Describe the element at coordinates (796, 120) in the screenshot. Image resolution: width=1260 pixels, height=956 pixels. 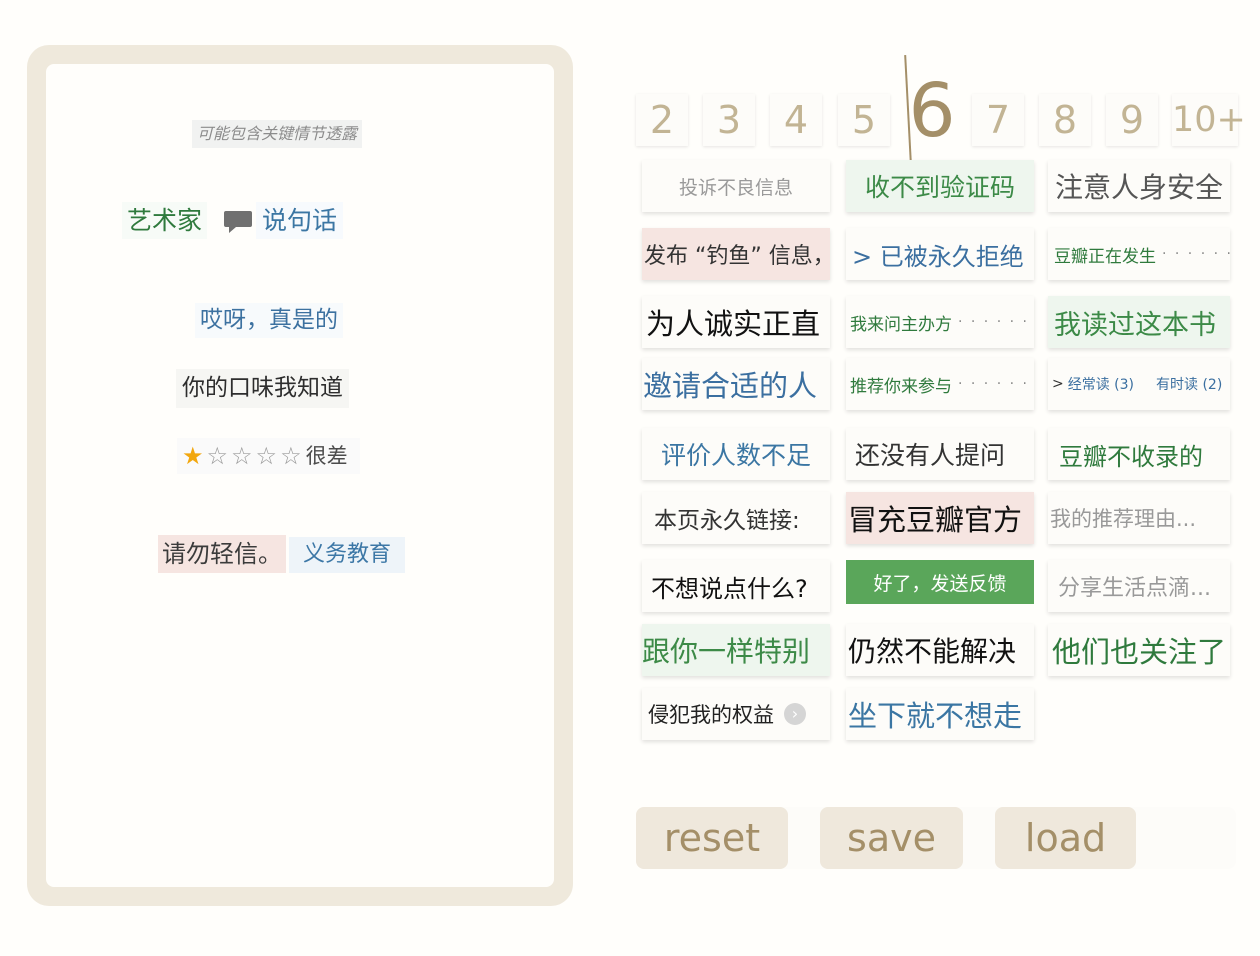
I see `tab-4: 4` at that location.